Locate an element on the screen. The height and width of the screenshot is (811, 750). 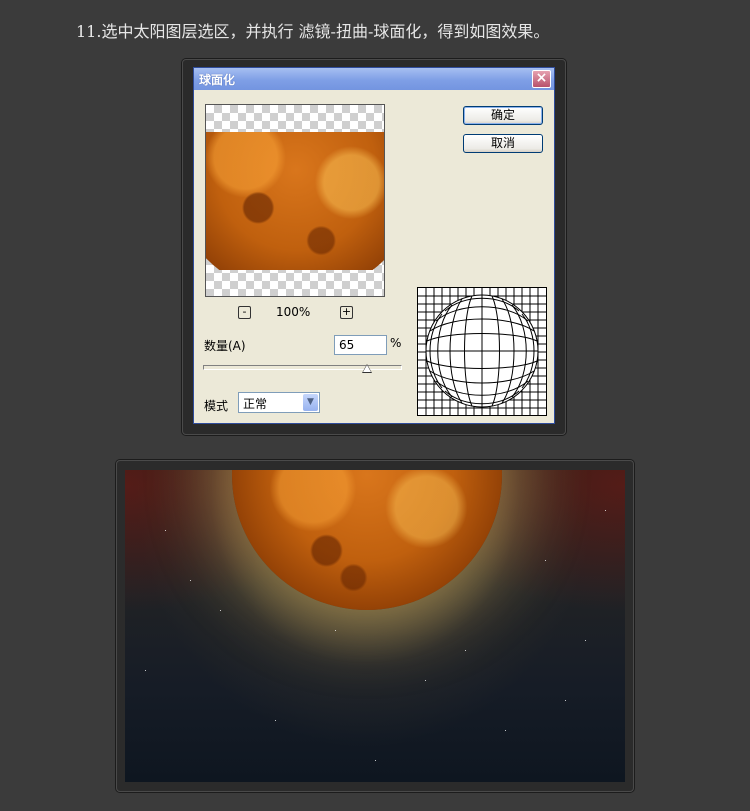
amount-slider-thumb is located at coordinates (367, 368).